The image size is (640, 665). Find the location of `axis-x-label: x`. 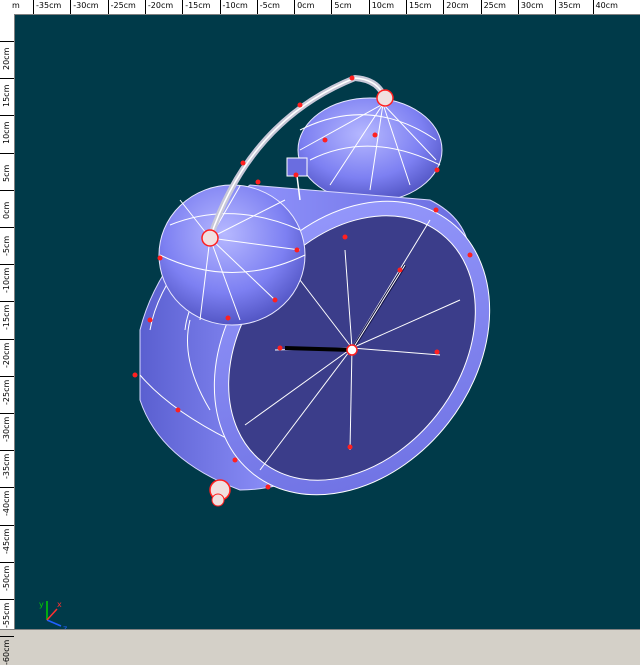

axis-x-label: x is located at coordinates (59, 604).